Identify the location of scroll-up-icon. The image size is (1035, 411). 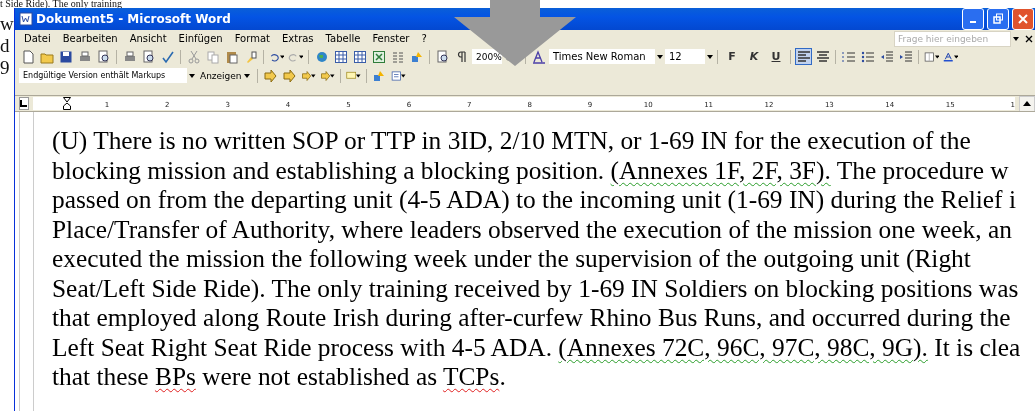
(1027, 103).